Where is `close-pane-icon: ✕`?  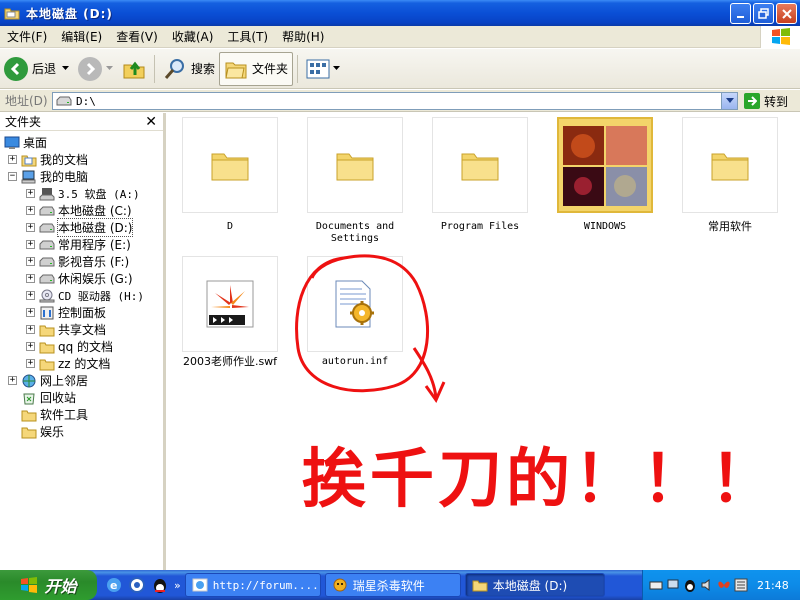
close-pane-icon: ✕ is located at coordinates (151, 122).